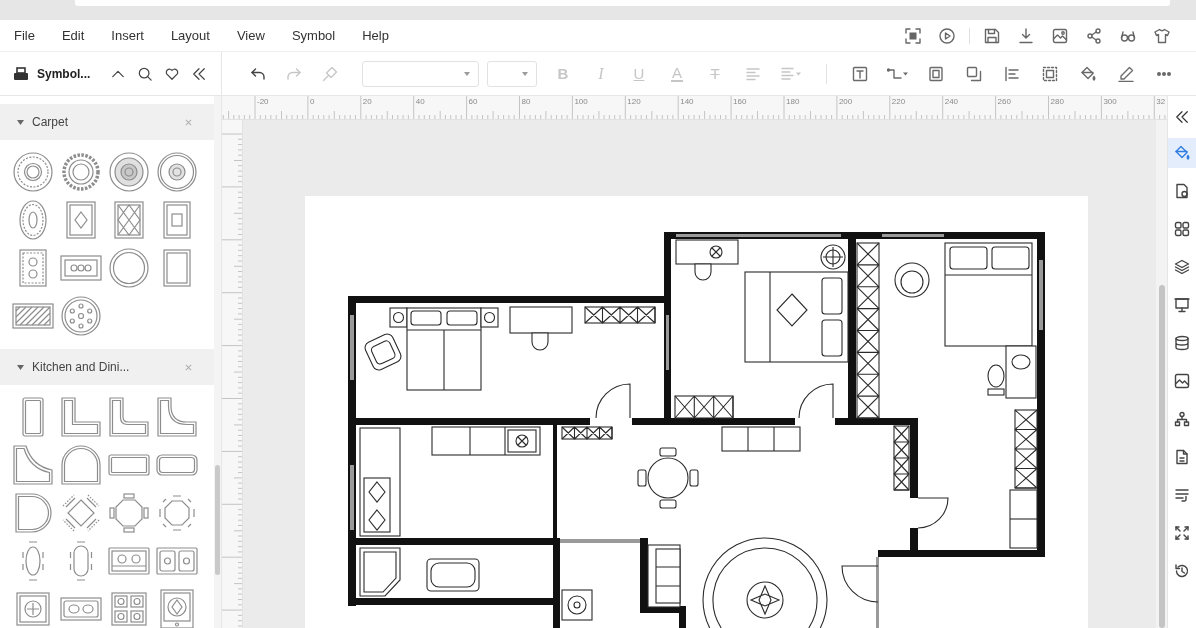  What do you see at coordinates (845, 102) in the screenshot?
I see `ruler-label: 200` at bounding box center [845, 102].